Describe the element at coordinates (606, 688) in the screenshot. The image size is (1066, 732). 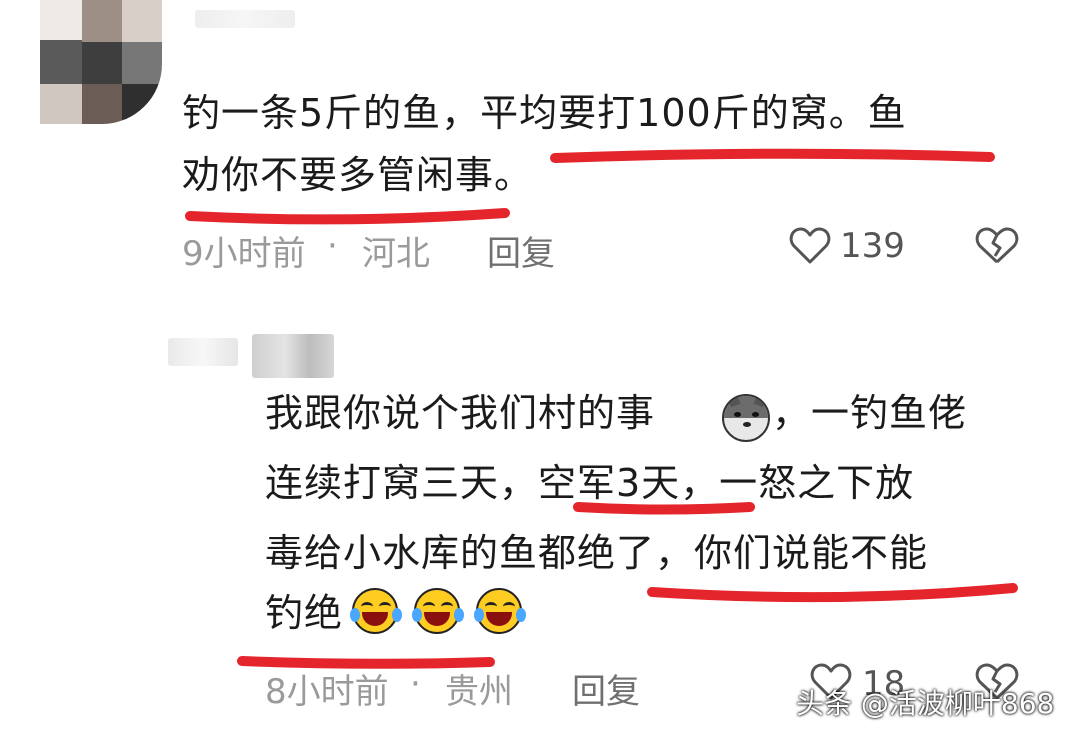
I see `reply-button: 回复` at that location.